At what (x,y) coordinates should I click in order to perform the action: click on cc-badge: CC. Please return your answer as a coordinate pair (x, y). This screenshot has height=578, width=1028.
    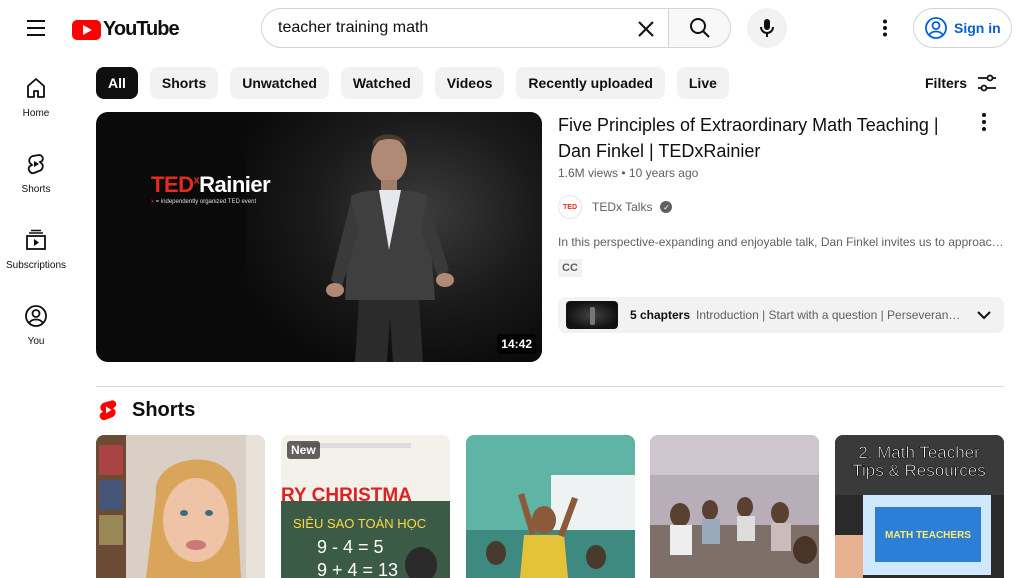
    Looking at the image, I should click on (570, 268).